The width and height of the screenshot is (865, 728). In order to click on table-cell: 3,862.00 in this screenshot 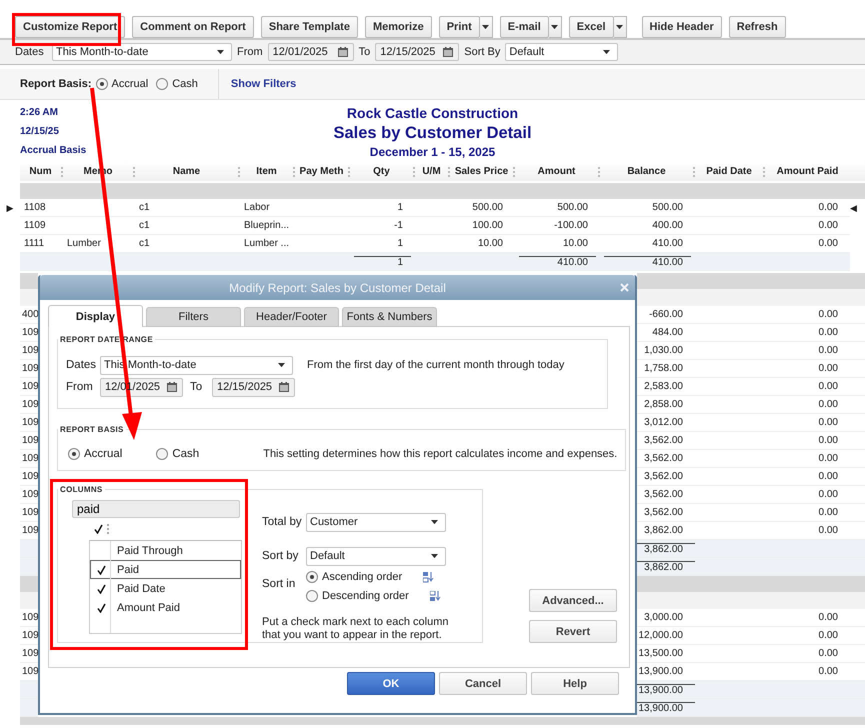, I will do `click(666, 548)`.